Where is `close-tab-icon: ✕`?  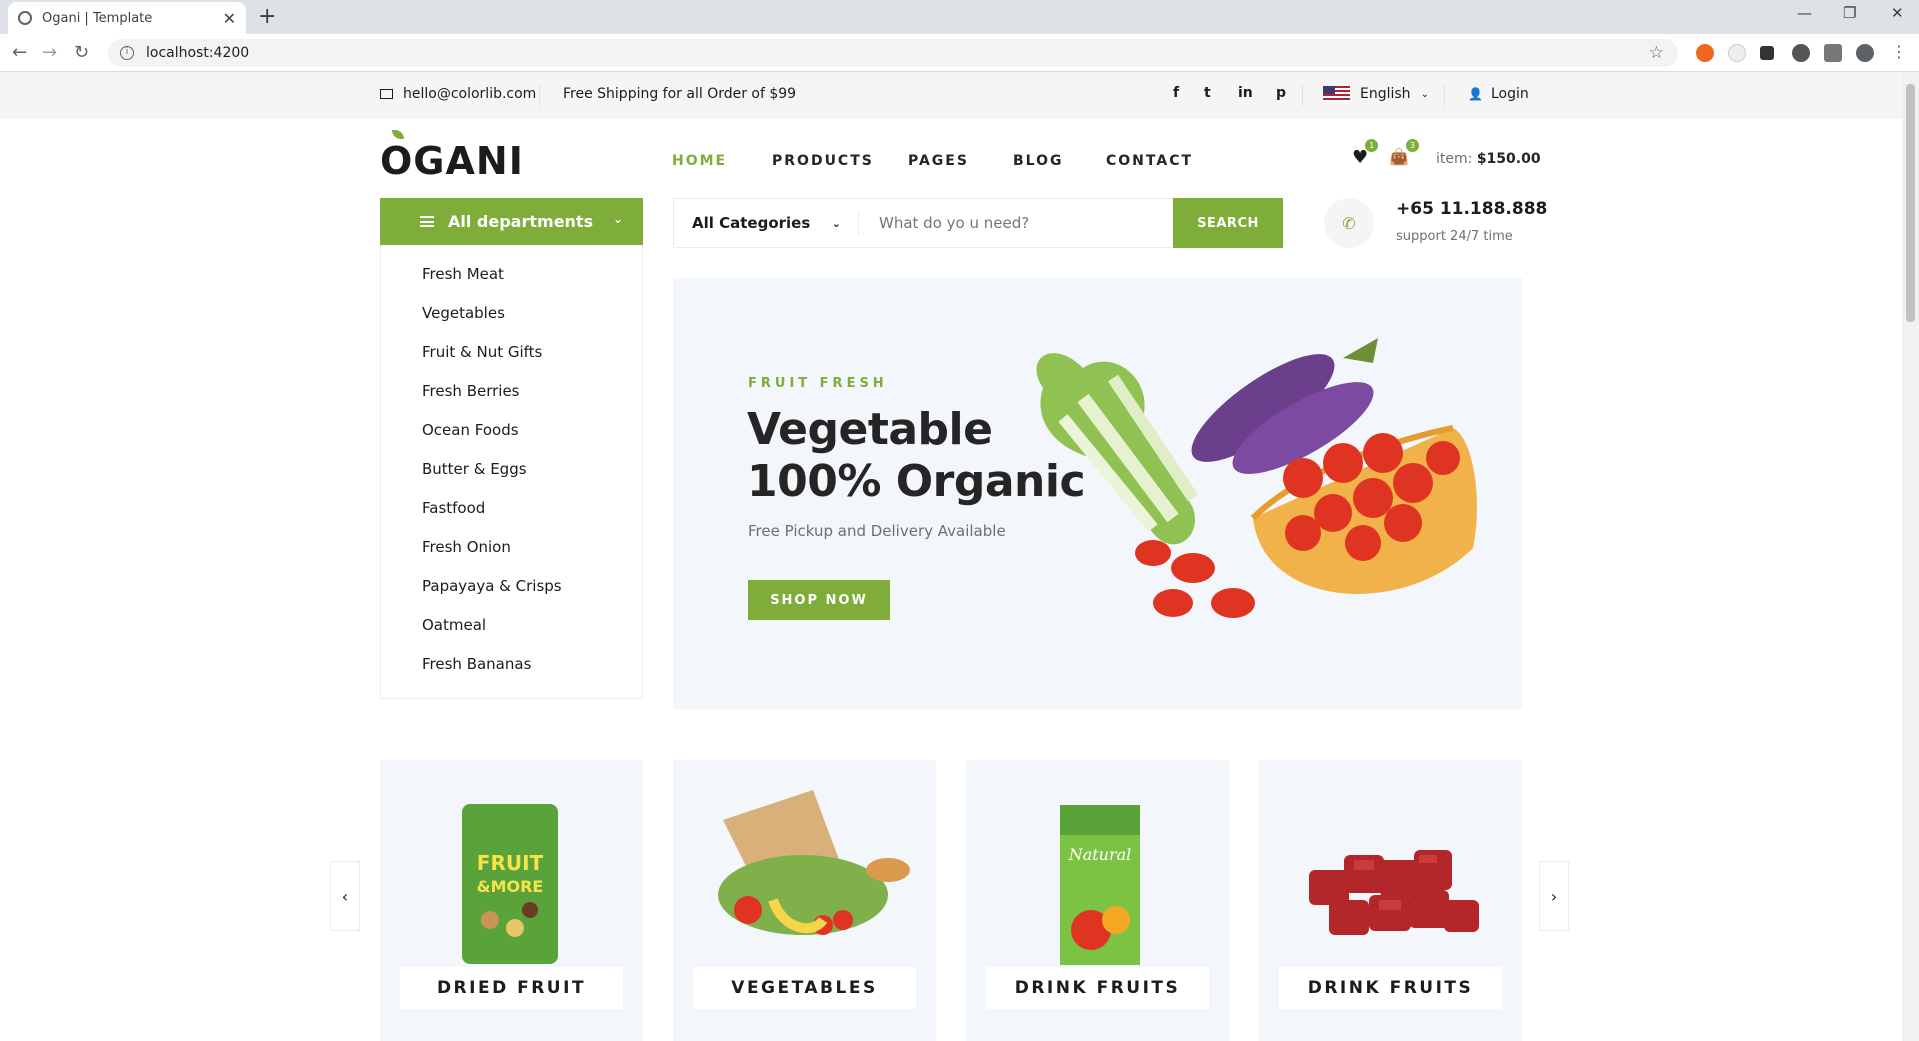 close-tab-icon: ✕ is located at coordinates (229, 18).